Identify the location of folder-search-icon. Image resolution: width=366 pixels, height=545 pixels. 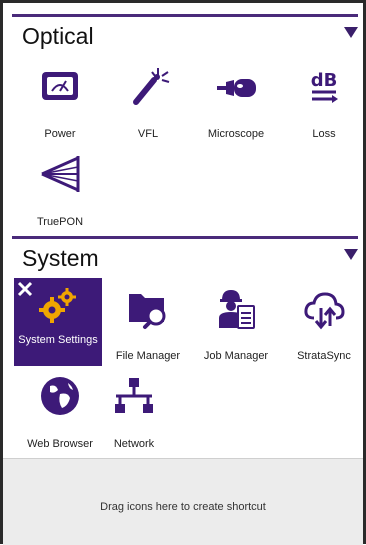
(147, 311).